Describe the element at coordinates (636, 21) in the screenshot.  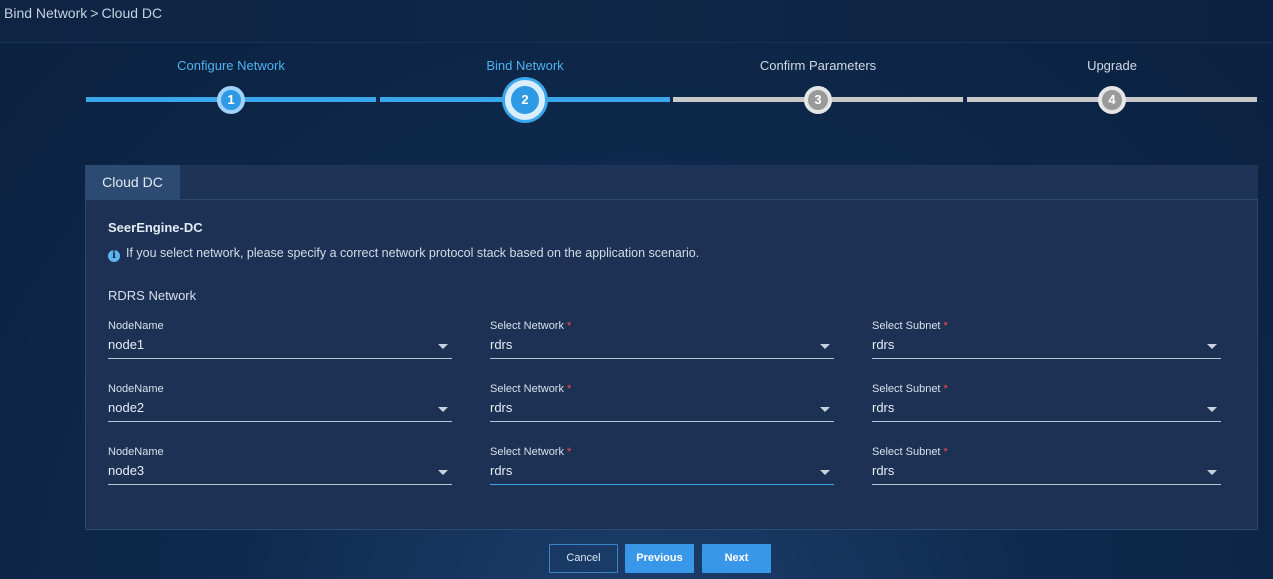
I see `top-header` at that location.